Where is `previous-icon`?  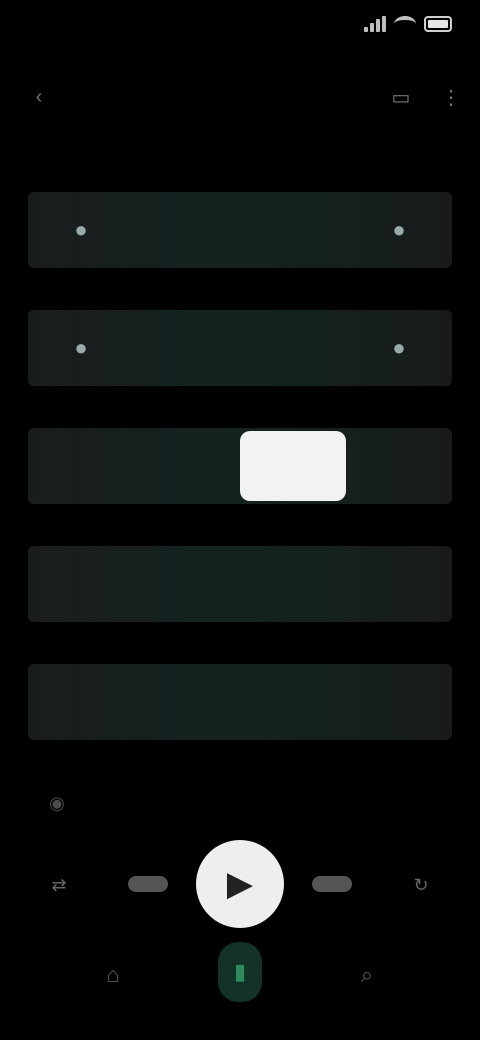 previous-icon is located at coordinates (148, 884).